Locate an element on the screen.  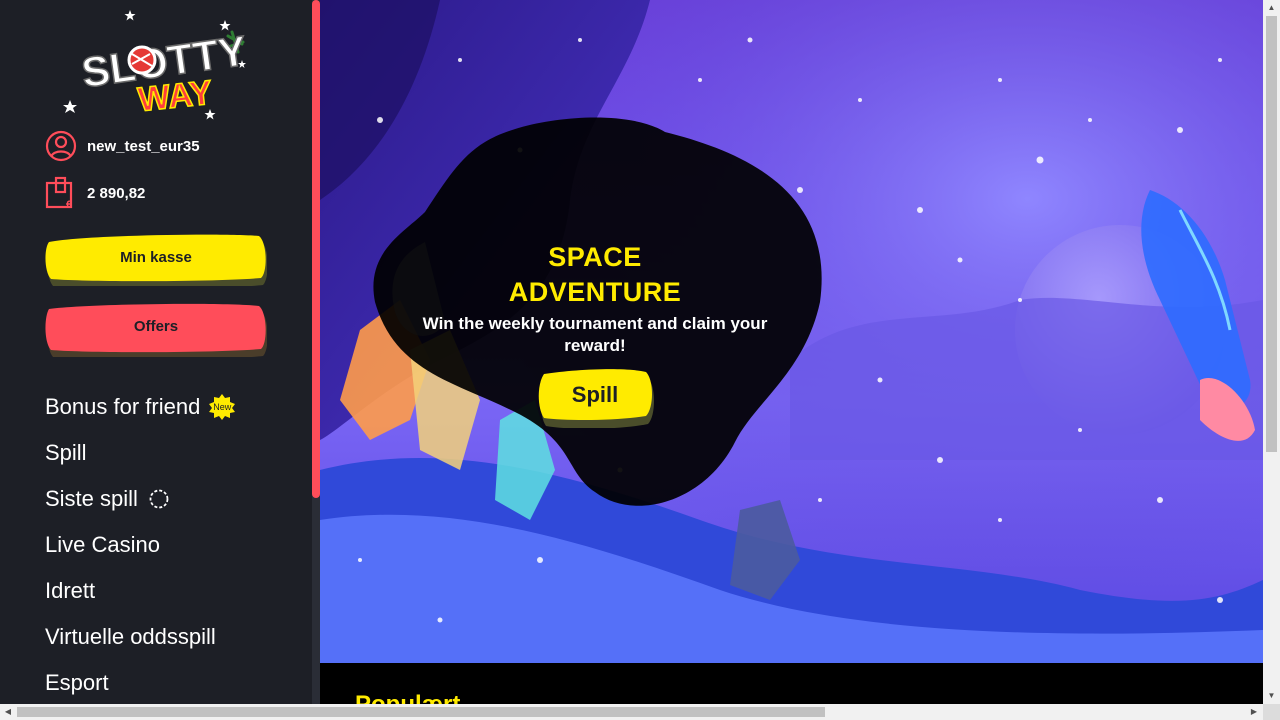
offers-button-label: Offers is located at coordinates (156, 326).